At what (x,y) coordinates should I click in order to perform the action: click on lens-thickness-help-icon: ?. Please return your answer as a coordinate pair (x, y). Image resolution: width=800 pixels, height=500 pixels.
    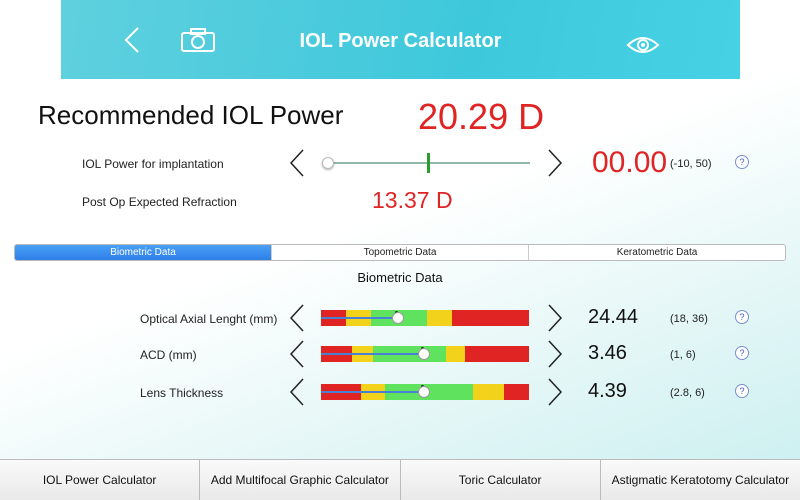
    Looking at the image, I should click on (742, 391).